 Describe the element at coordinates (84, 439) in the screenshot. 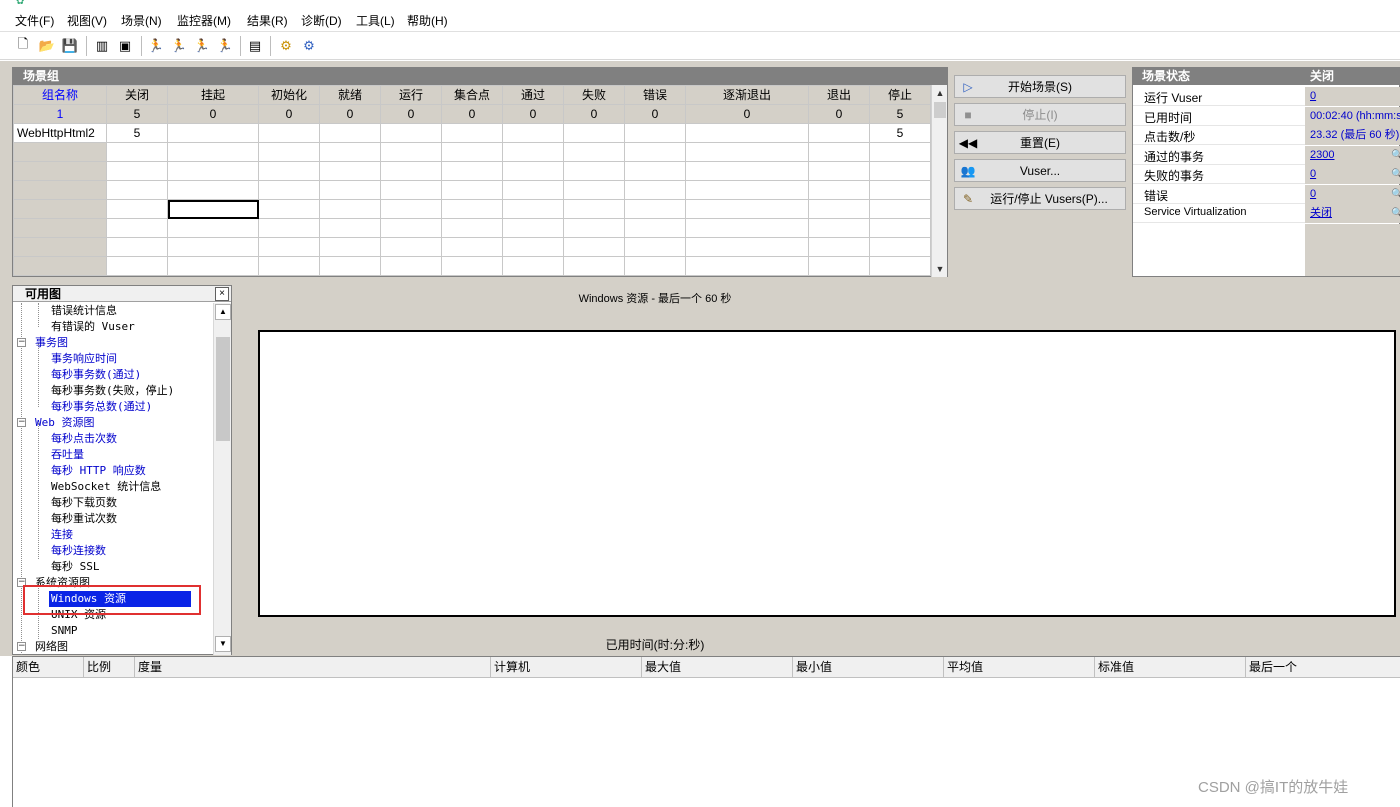

I see `tree-node-hits-per-second: 每秒点击次数` at that location.